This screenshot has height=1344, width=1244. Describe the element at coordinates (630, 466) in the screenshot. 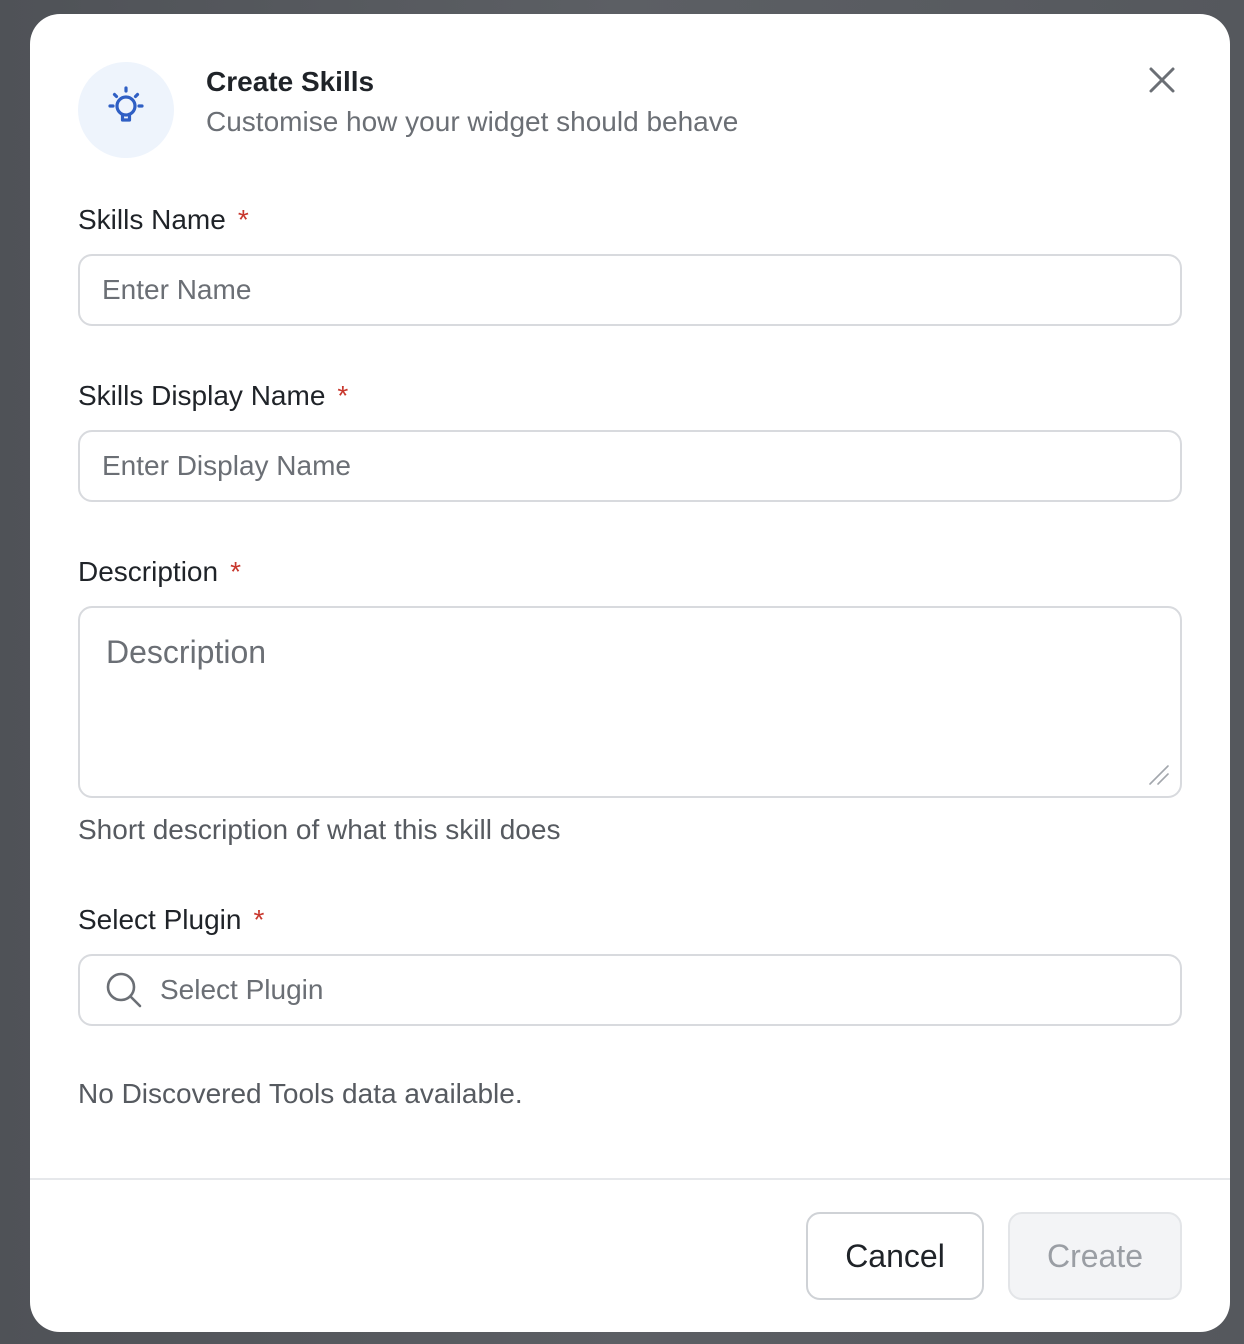

I see `skills-display-name-input` at that location.